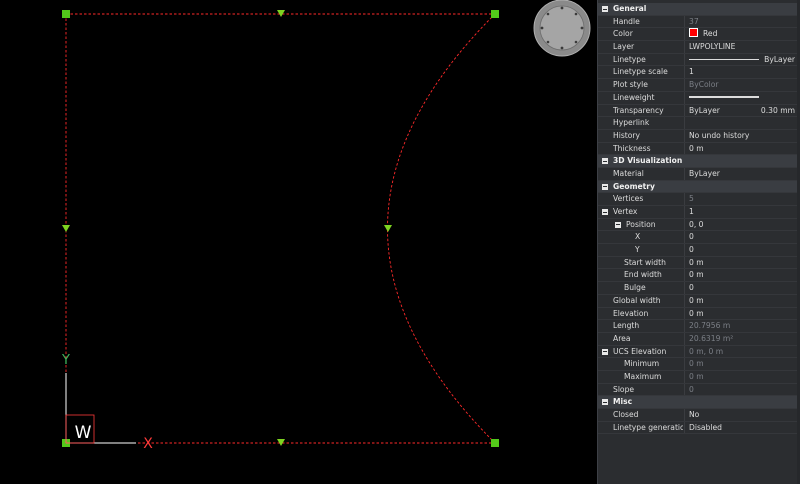 The image size is (800, 484). What do you see at coordinates (697, 326) in the screenshot?
I see `property-length: Length 20.7956 m` at bounding box center [697, 326].